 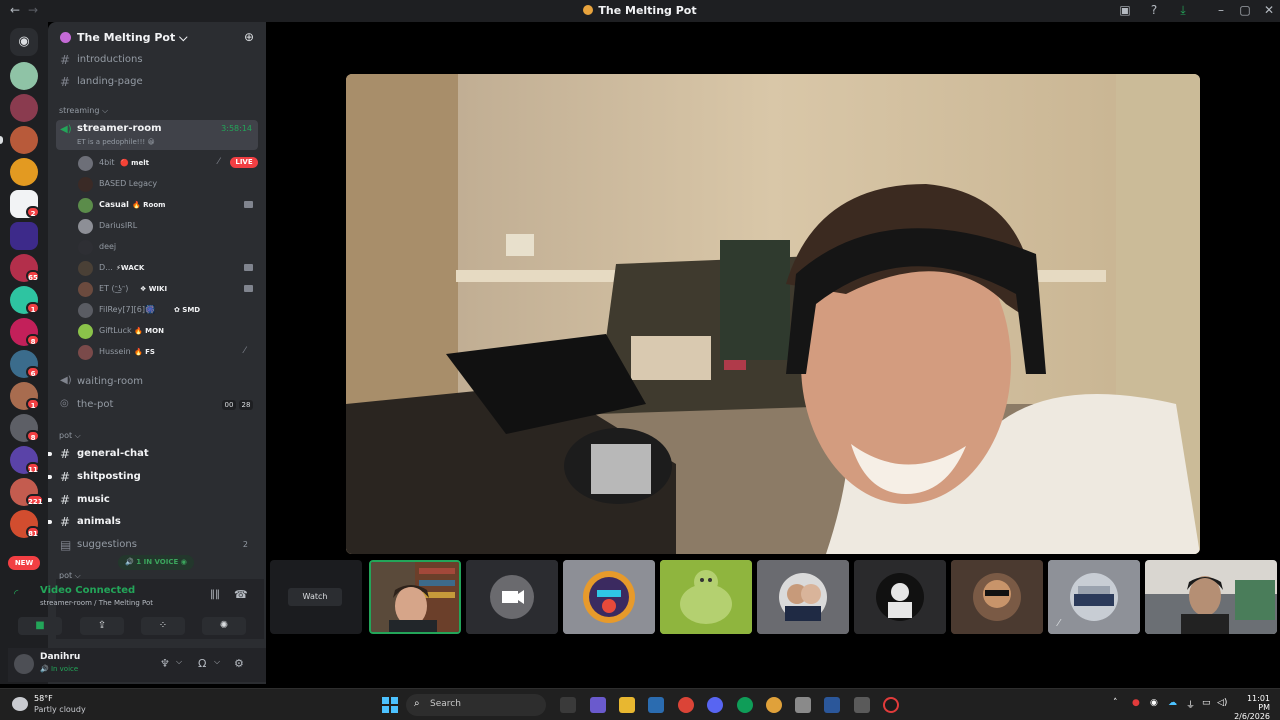 I want to click on user-tag: ✿ SMD, so click(x=187, y=310).